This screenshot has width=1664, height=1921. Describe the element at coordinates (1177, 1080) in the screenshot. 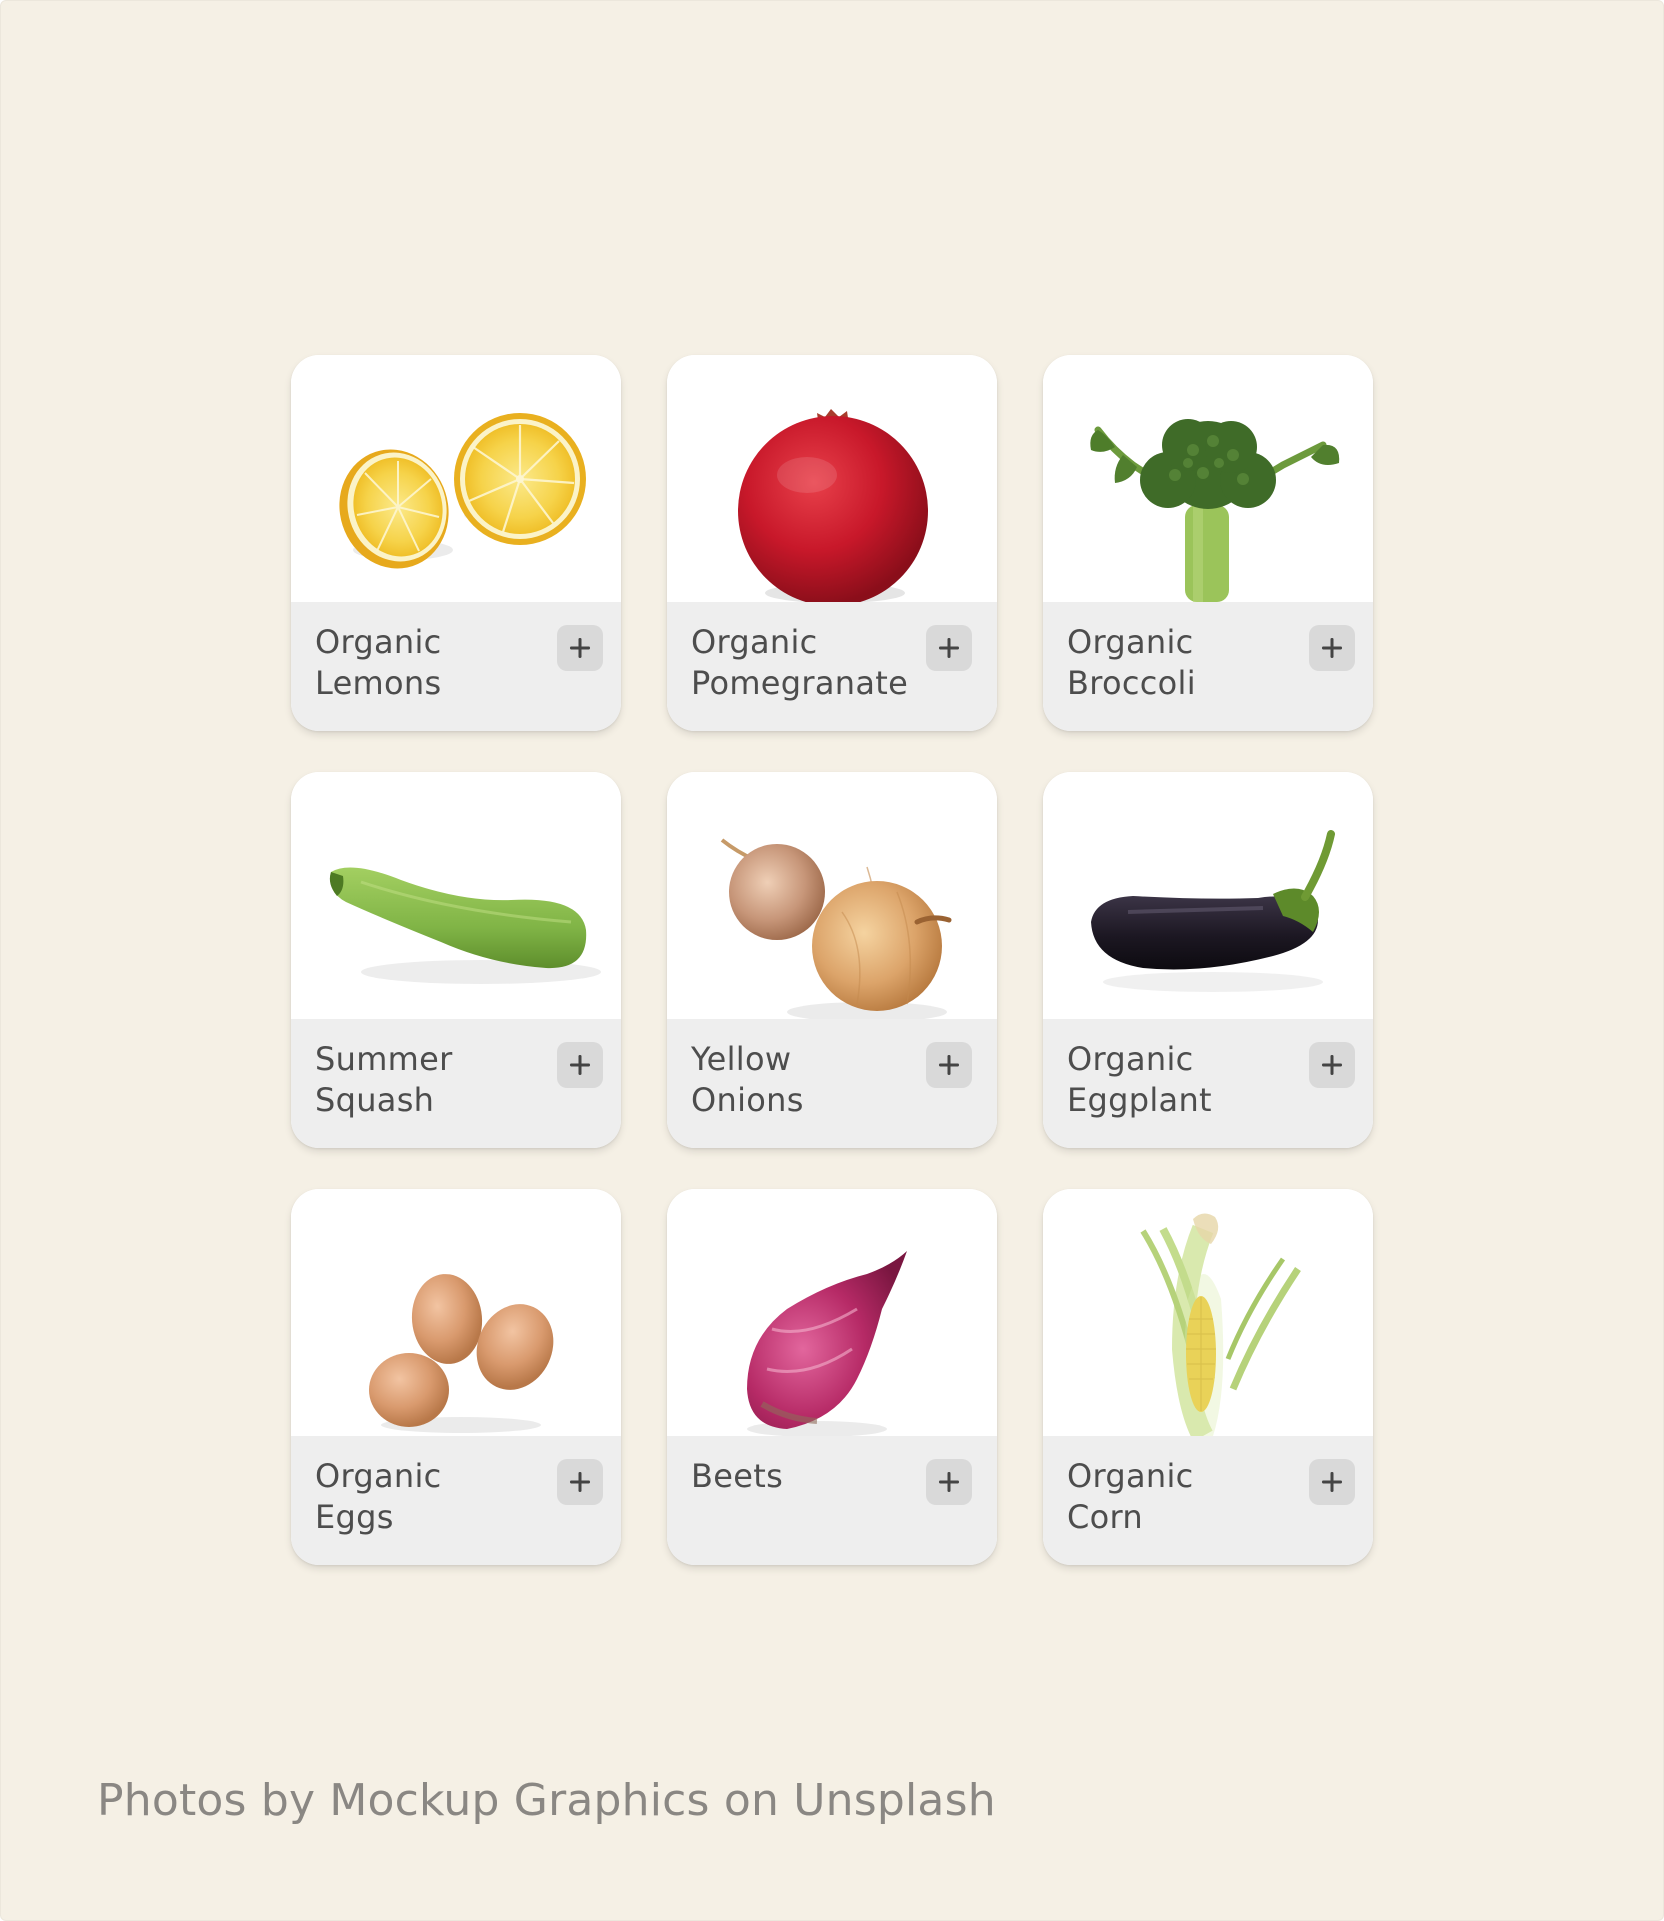

I see `product-name: Organic Eggplant` at that location.